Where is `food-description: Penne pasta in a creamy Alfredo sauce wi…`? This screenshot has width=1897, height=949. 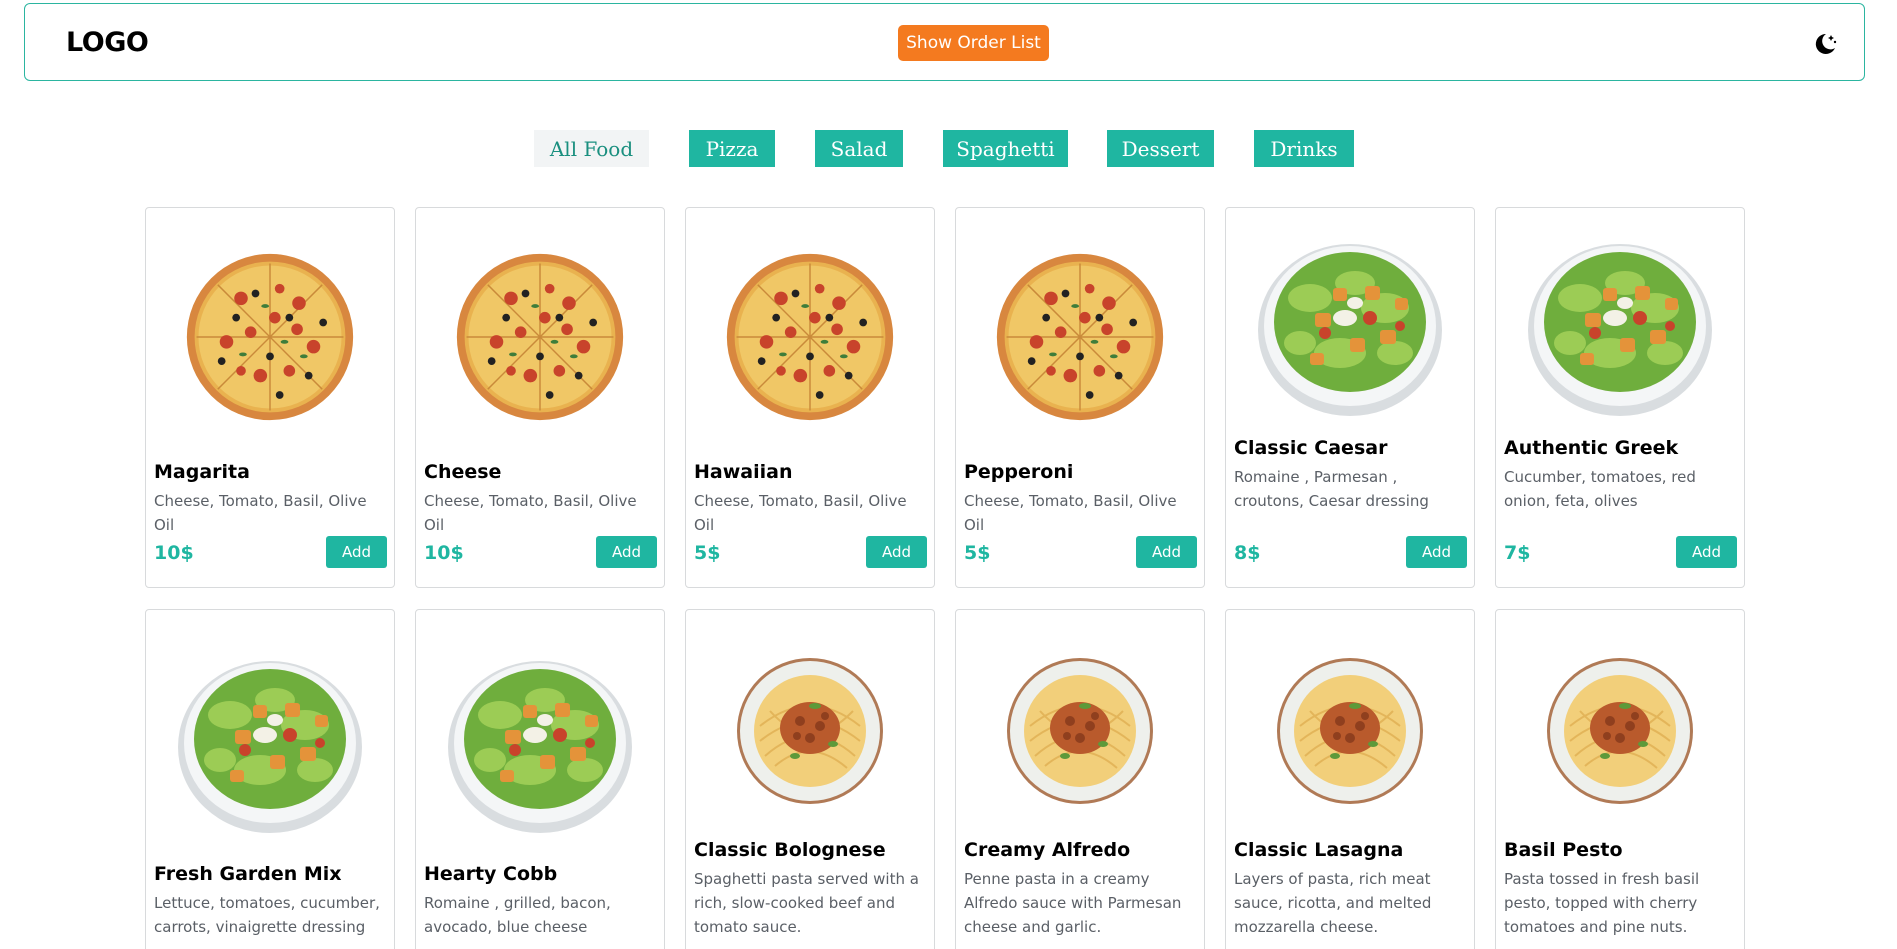
food-description: Penne pasta in a creamy Alfredo sauce wi… is located at coordinates (1073, 903).